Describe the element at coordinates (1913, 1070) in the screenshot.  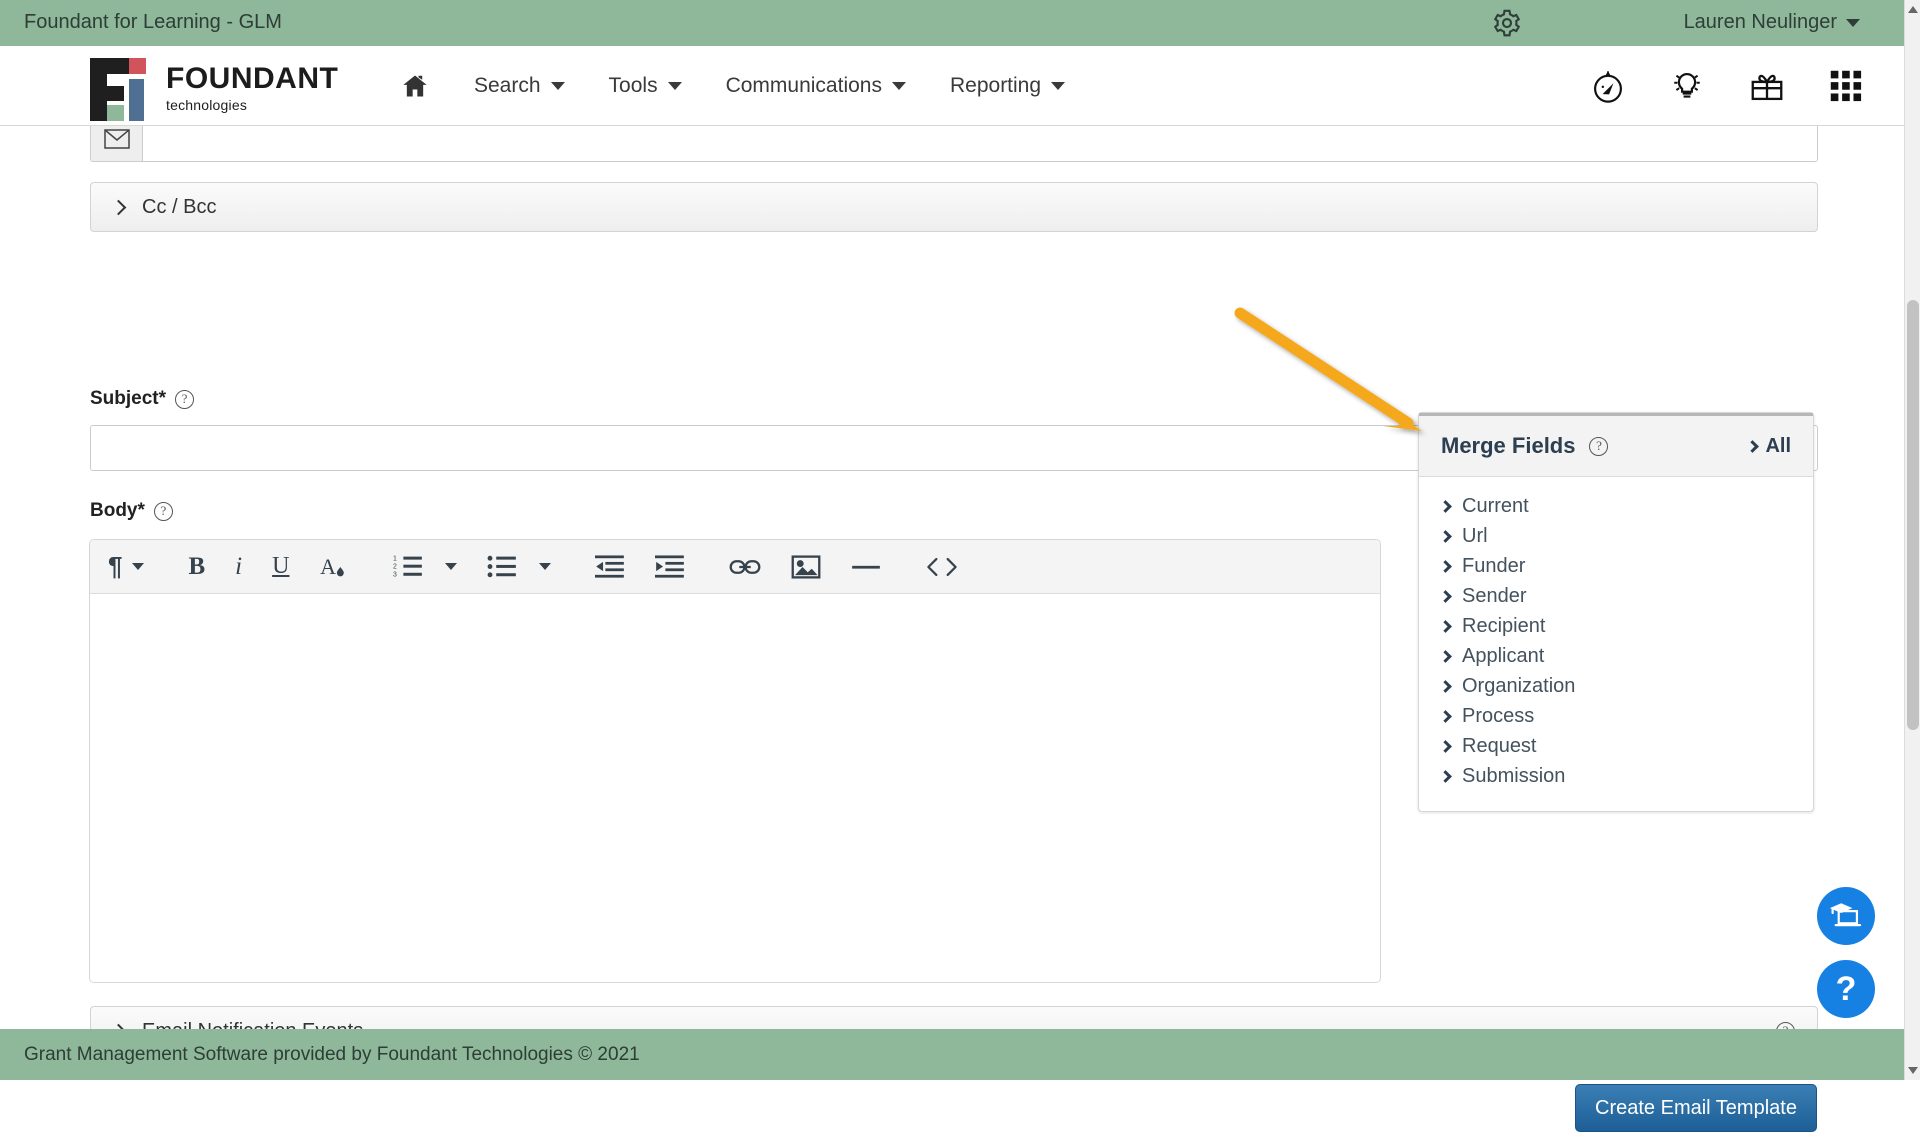
I see `scroll-down-arrow-icon` at that location.